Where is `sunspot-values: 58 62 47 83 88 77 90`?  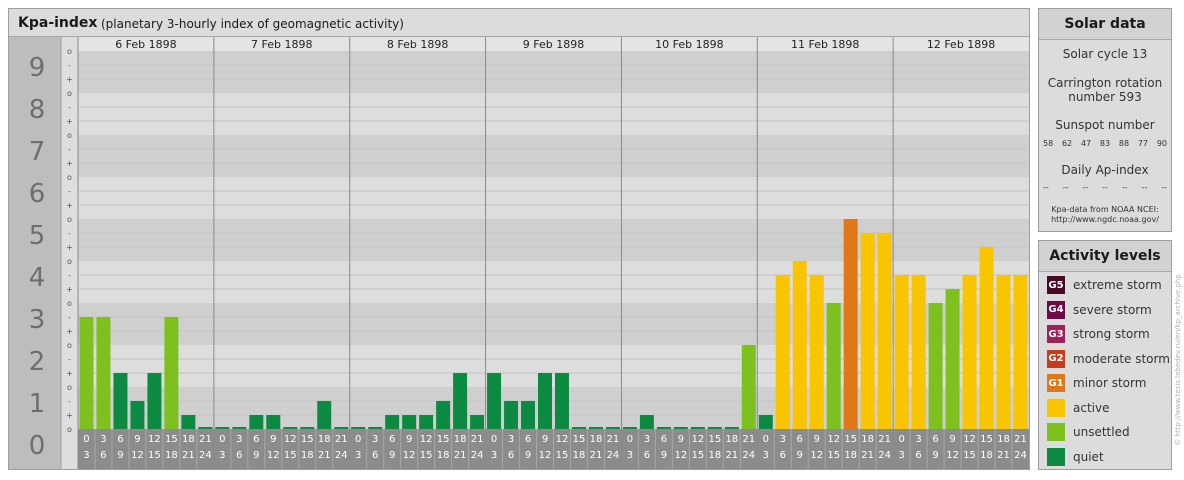
sunspot-values: 58 62 47 83 88 77 90 is located at coordinates (1105, 143).